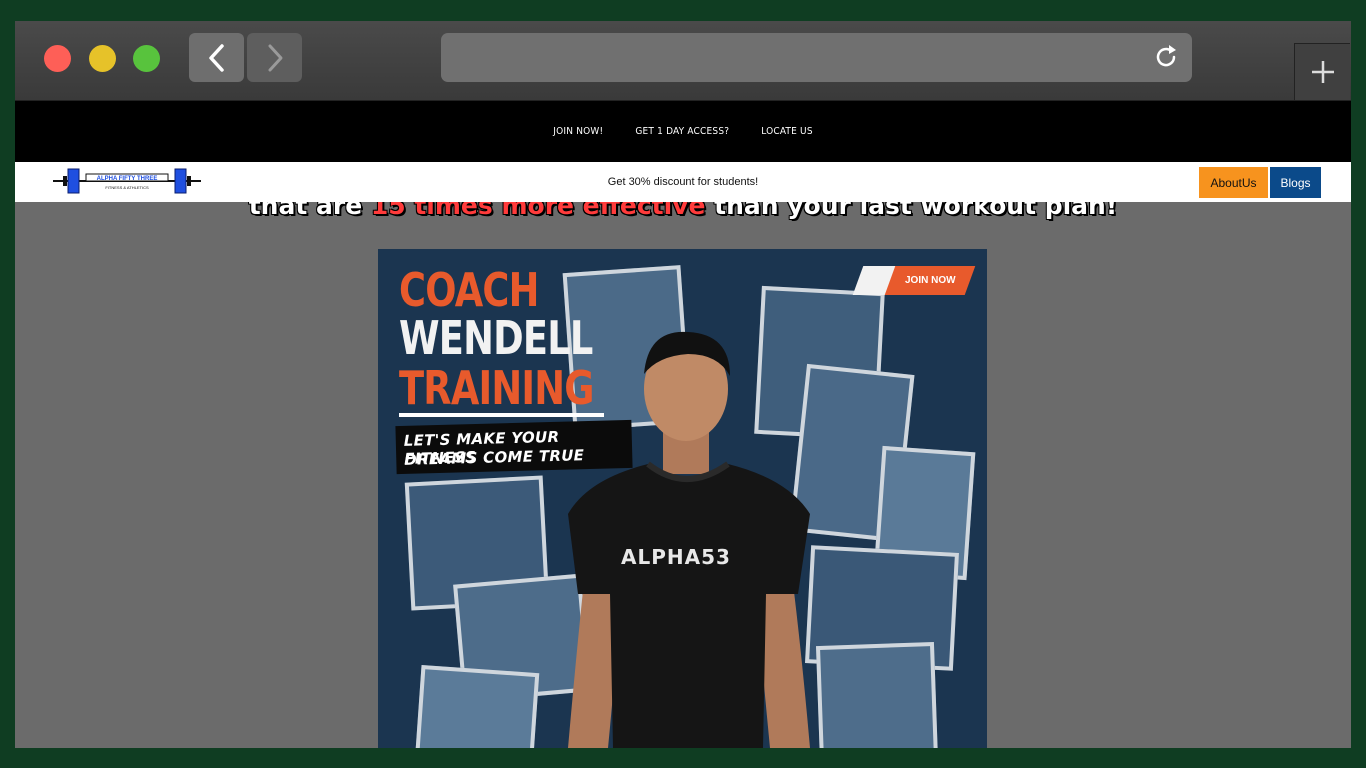  What do you see at coordinates (146, 58) in the screenshot?
I see `maximize-window-button` at bounding box center [146, 58].